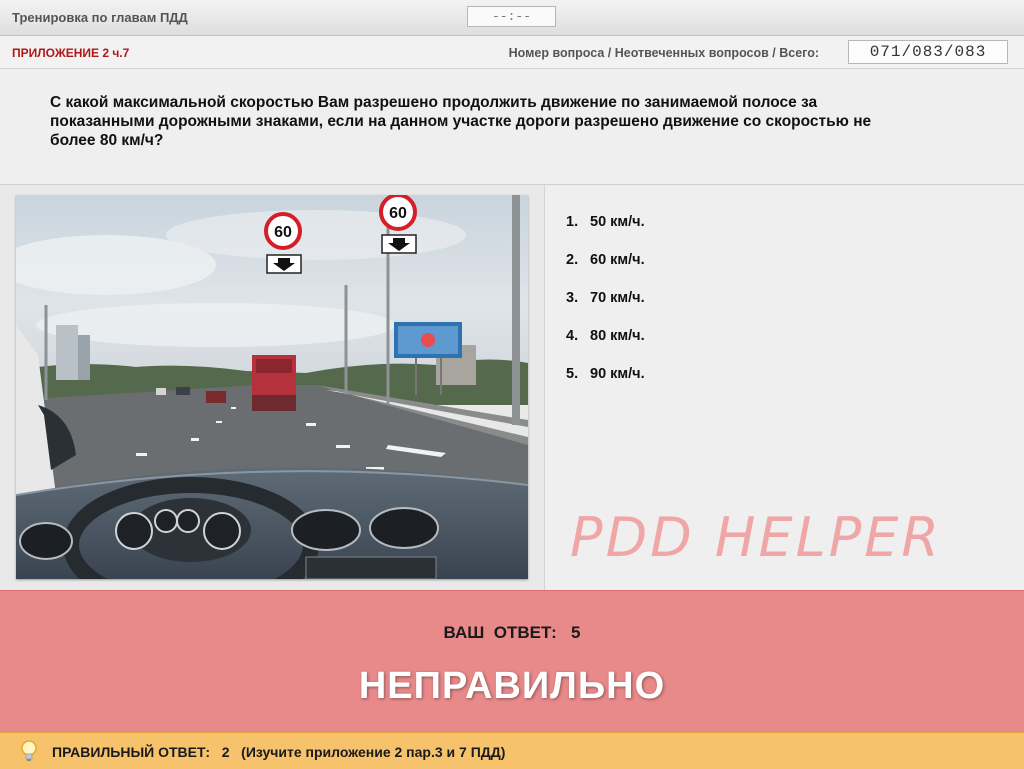  I want to click on watermark-text: PDD HELPER, so click(756, 537).